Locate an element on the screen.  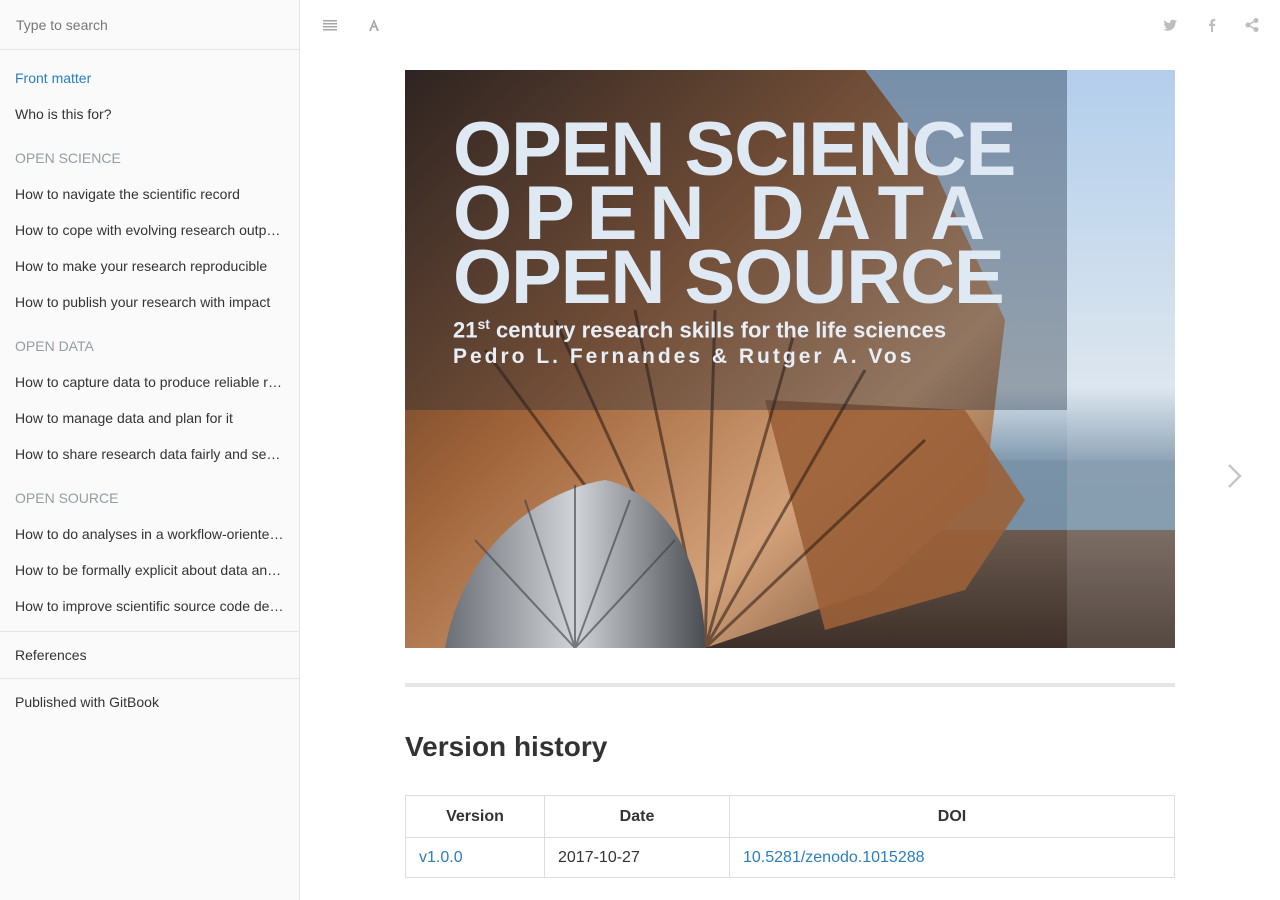
date-cell: 2017-10-27 is located at coordinates (637, 857).